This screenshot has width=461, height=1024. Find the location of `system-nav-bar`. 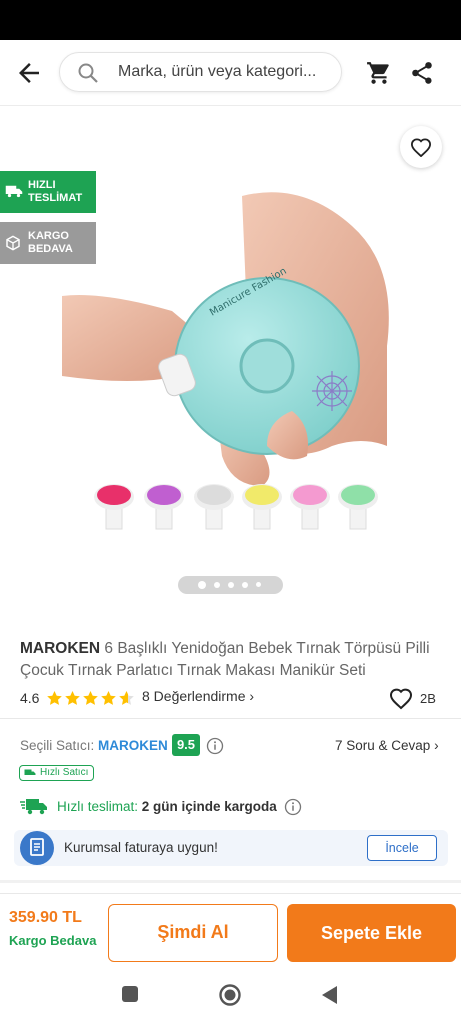

system-nav-bar is located at coordinates (230, 997).